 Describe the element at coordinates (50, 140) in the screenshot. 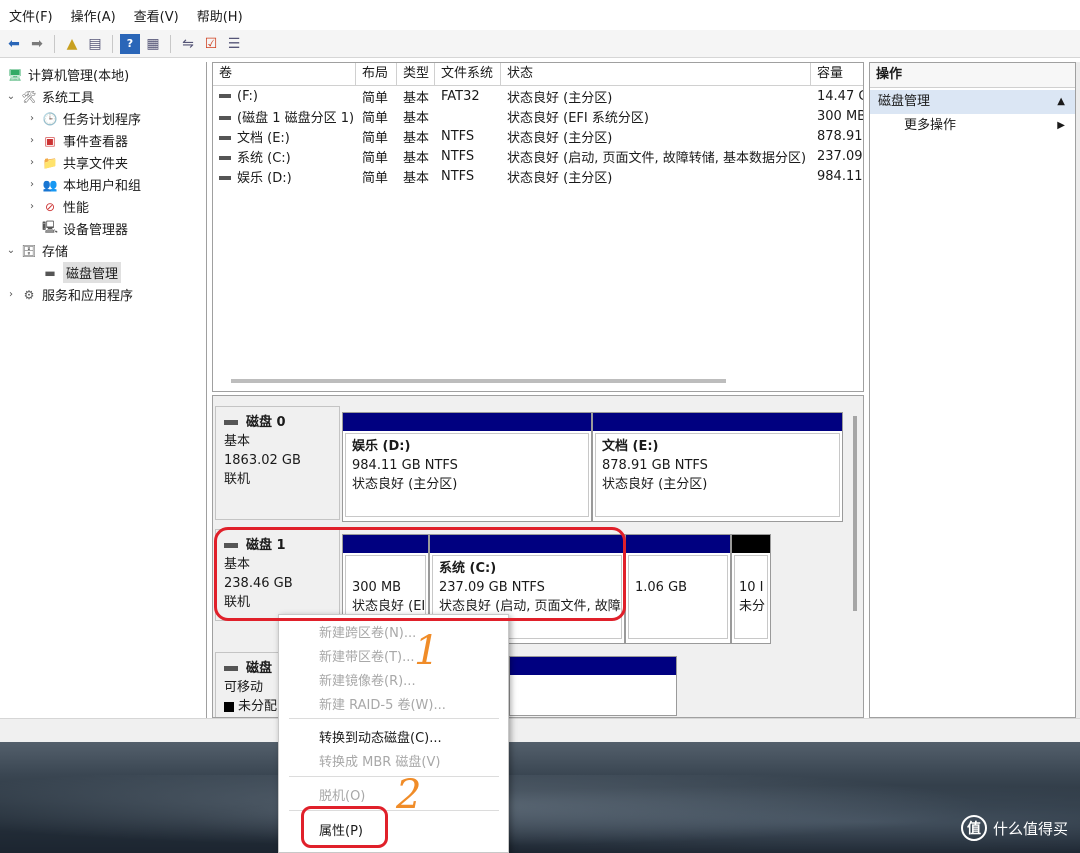

I see `event-viewer-icon: ▣` at that location.